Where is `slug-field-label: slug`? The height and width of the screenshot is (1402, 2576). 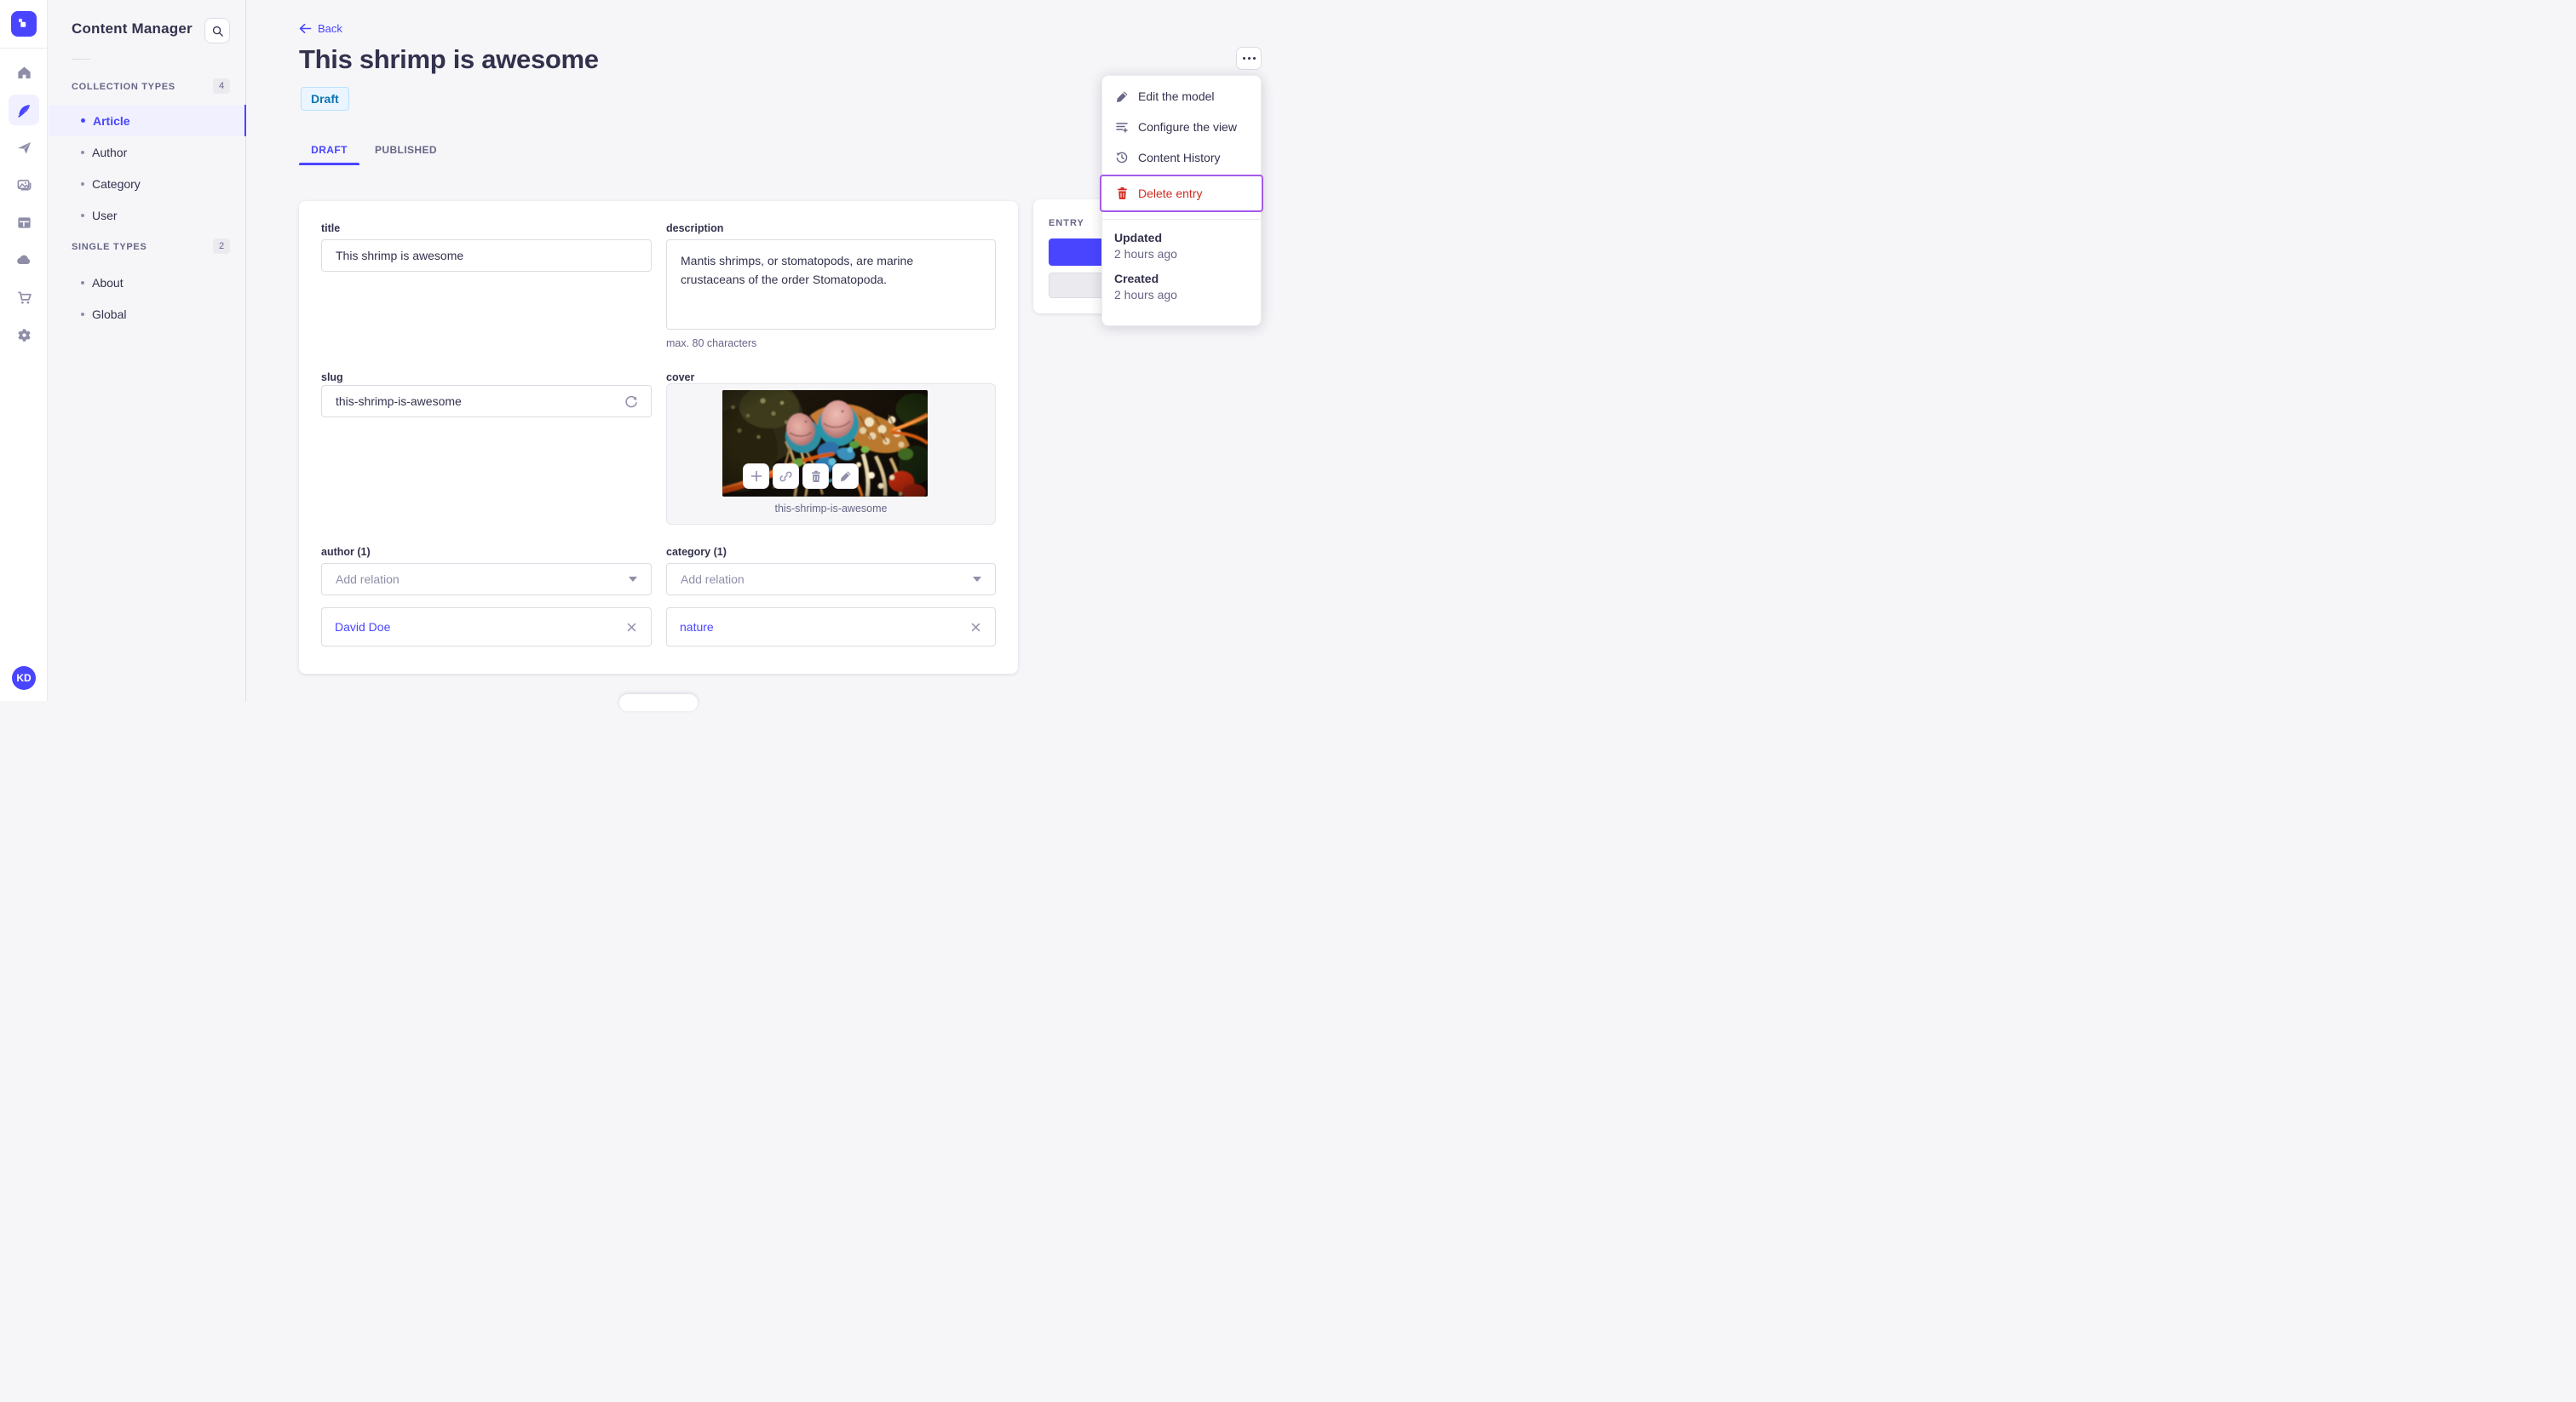
slug-field-label: slug is located at coordinates (332, 377).